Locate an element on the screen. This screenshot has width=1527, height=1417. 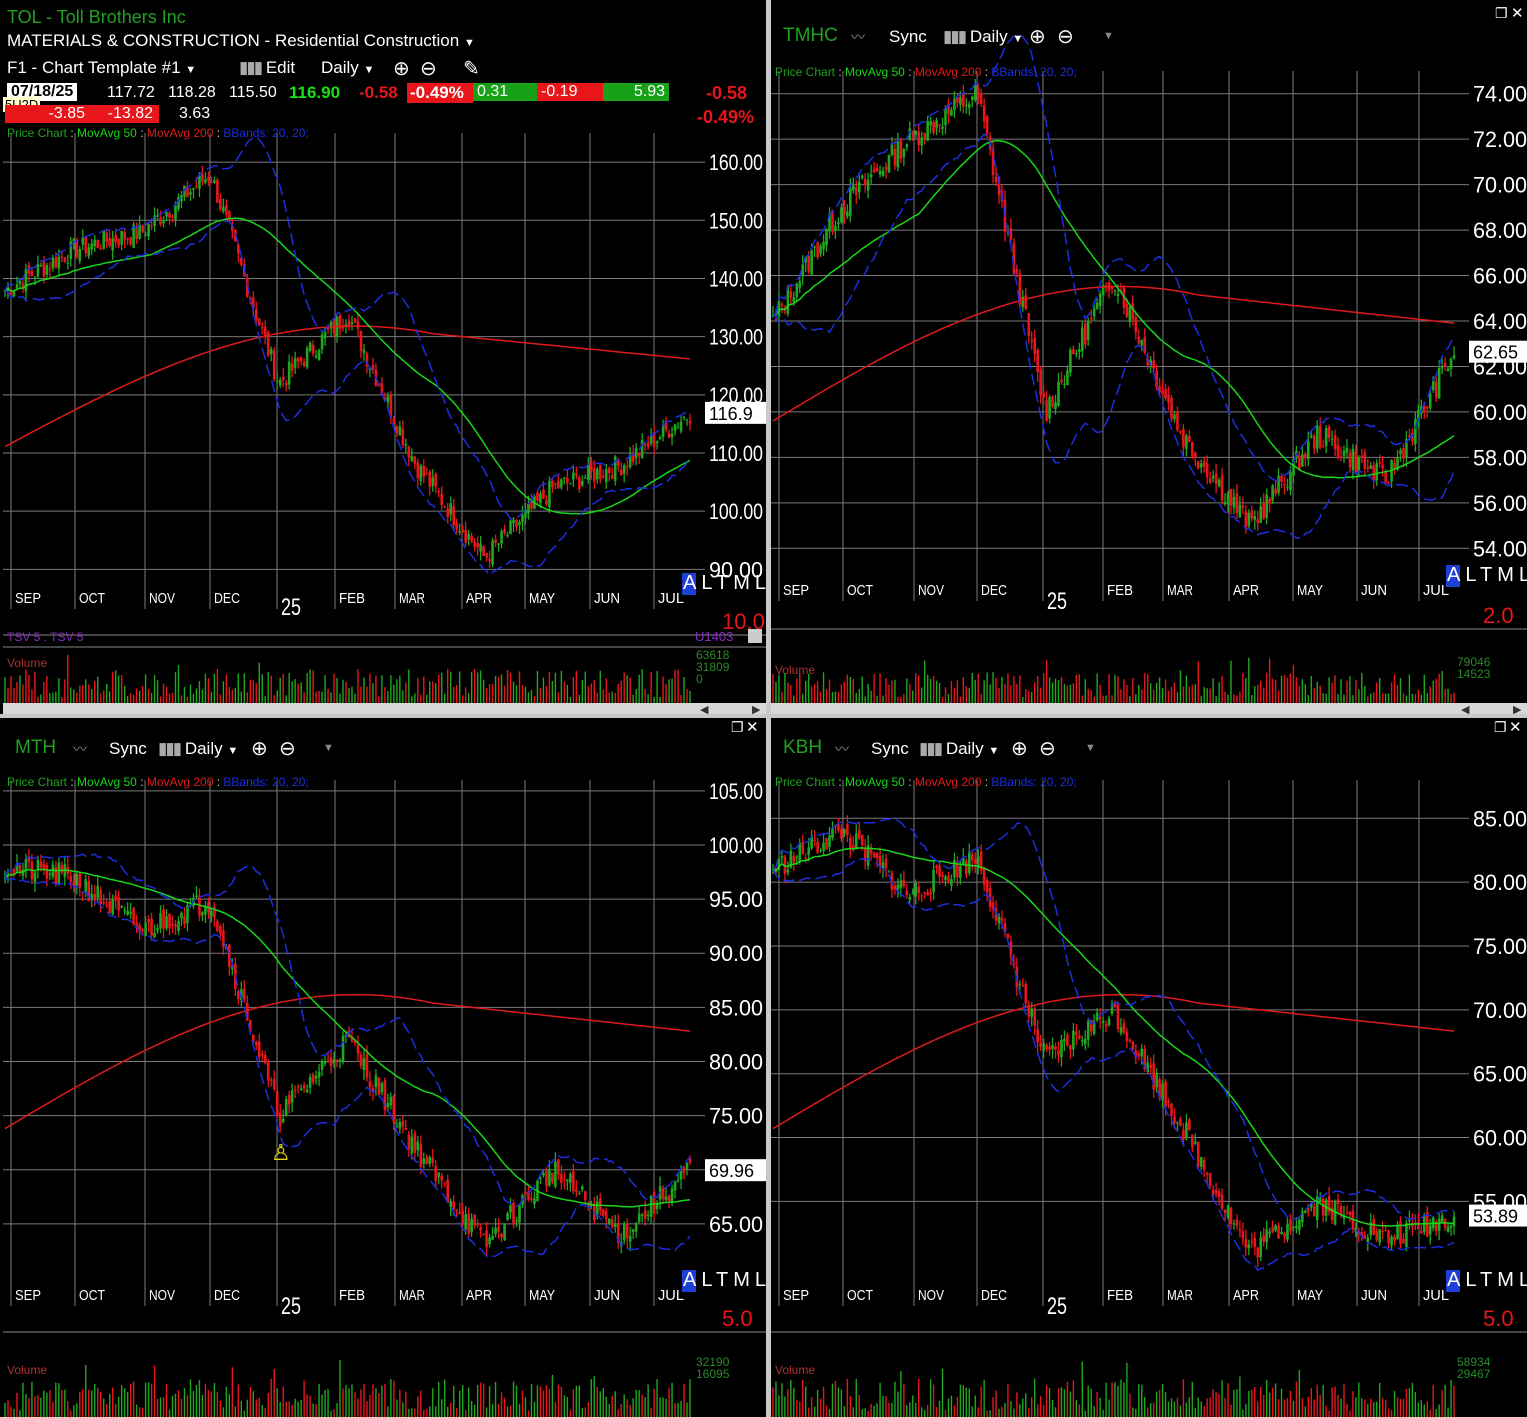
quote-r3: 3.63 is located at coordinates (195, 113).